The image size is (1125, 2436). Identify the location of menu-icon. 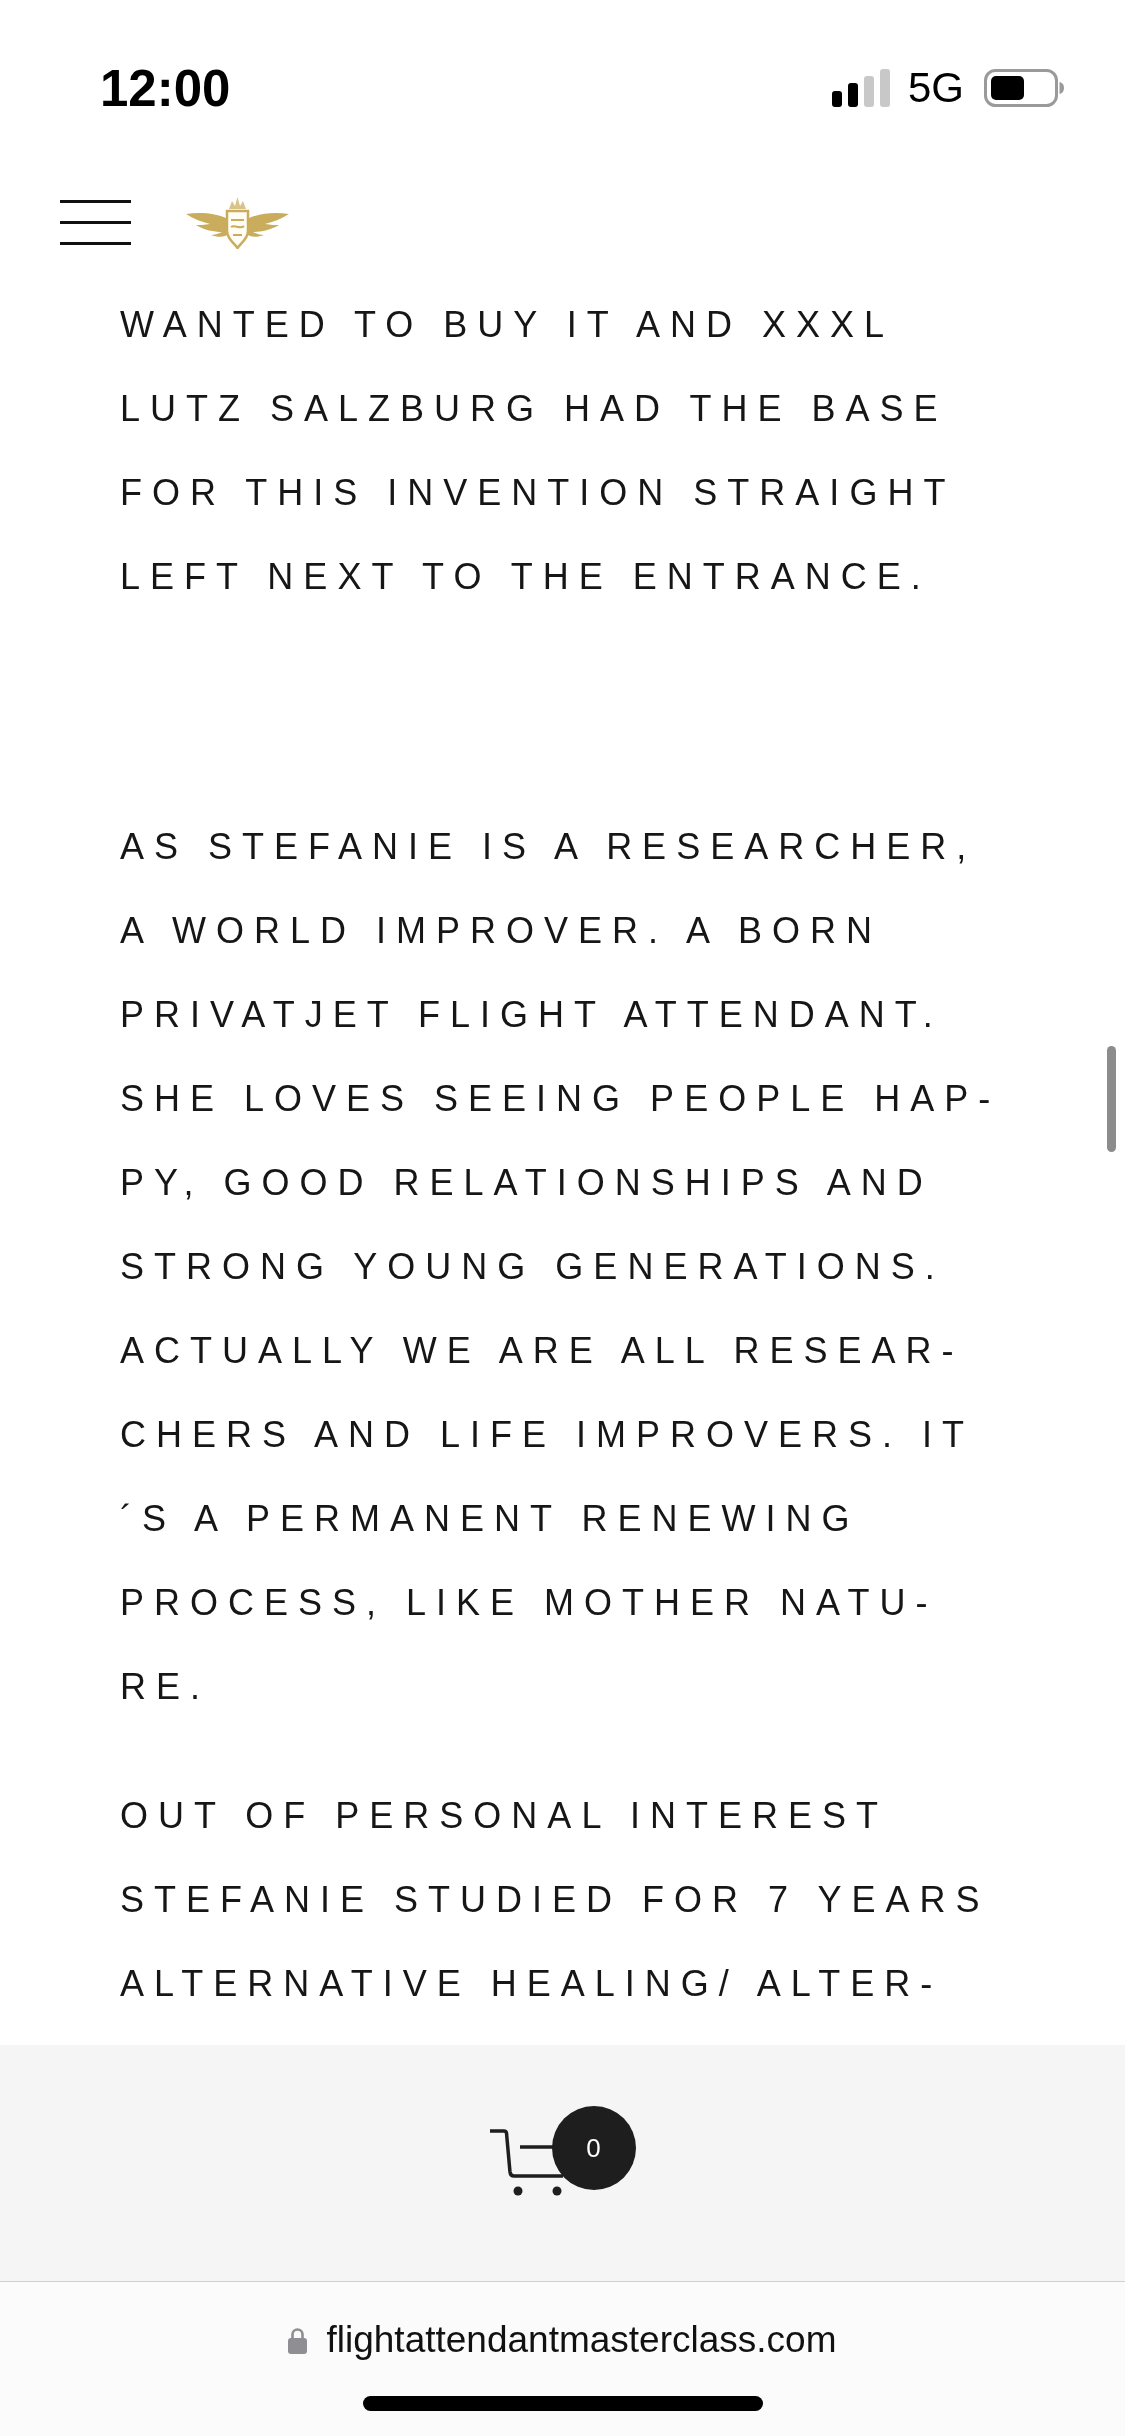
(95, 222).